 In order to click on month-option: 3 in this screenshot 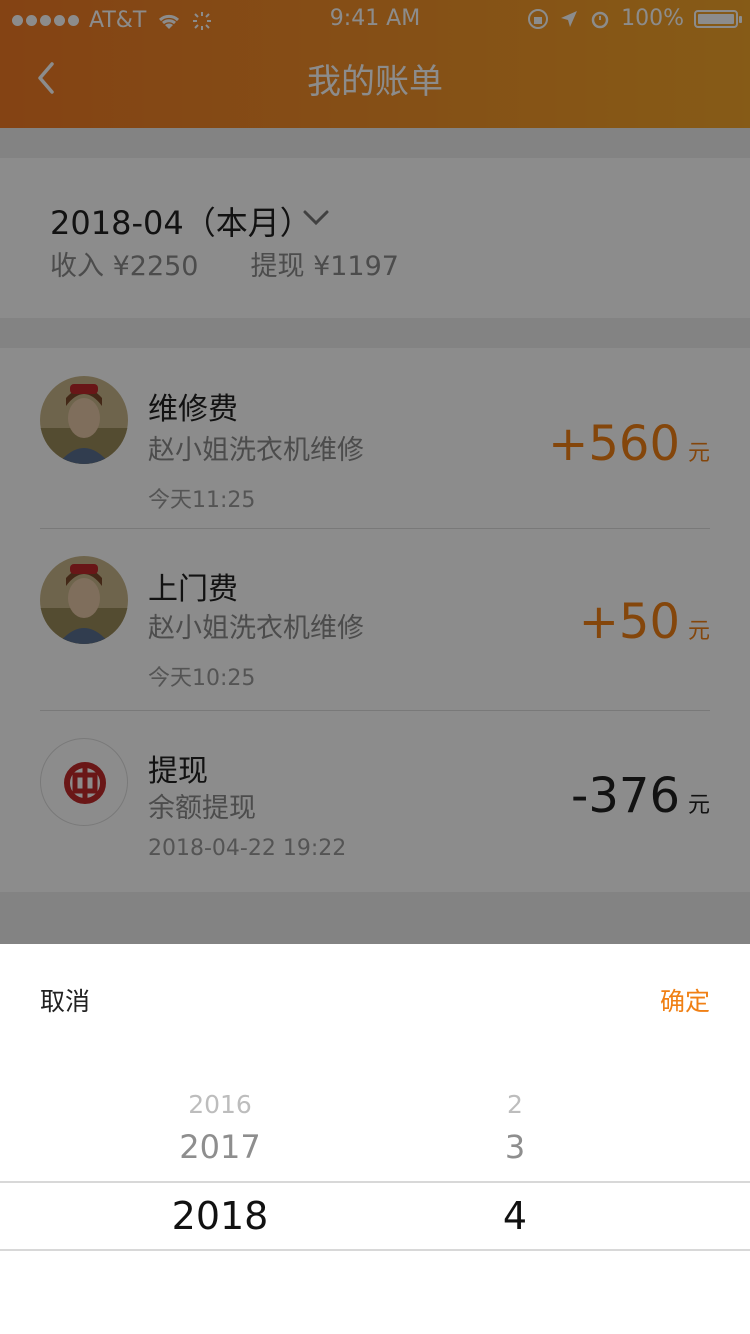, I will do `click(515, 1147)`.